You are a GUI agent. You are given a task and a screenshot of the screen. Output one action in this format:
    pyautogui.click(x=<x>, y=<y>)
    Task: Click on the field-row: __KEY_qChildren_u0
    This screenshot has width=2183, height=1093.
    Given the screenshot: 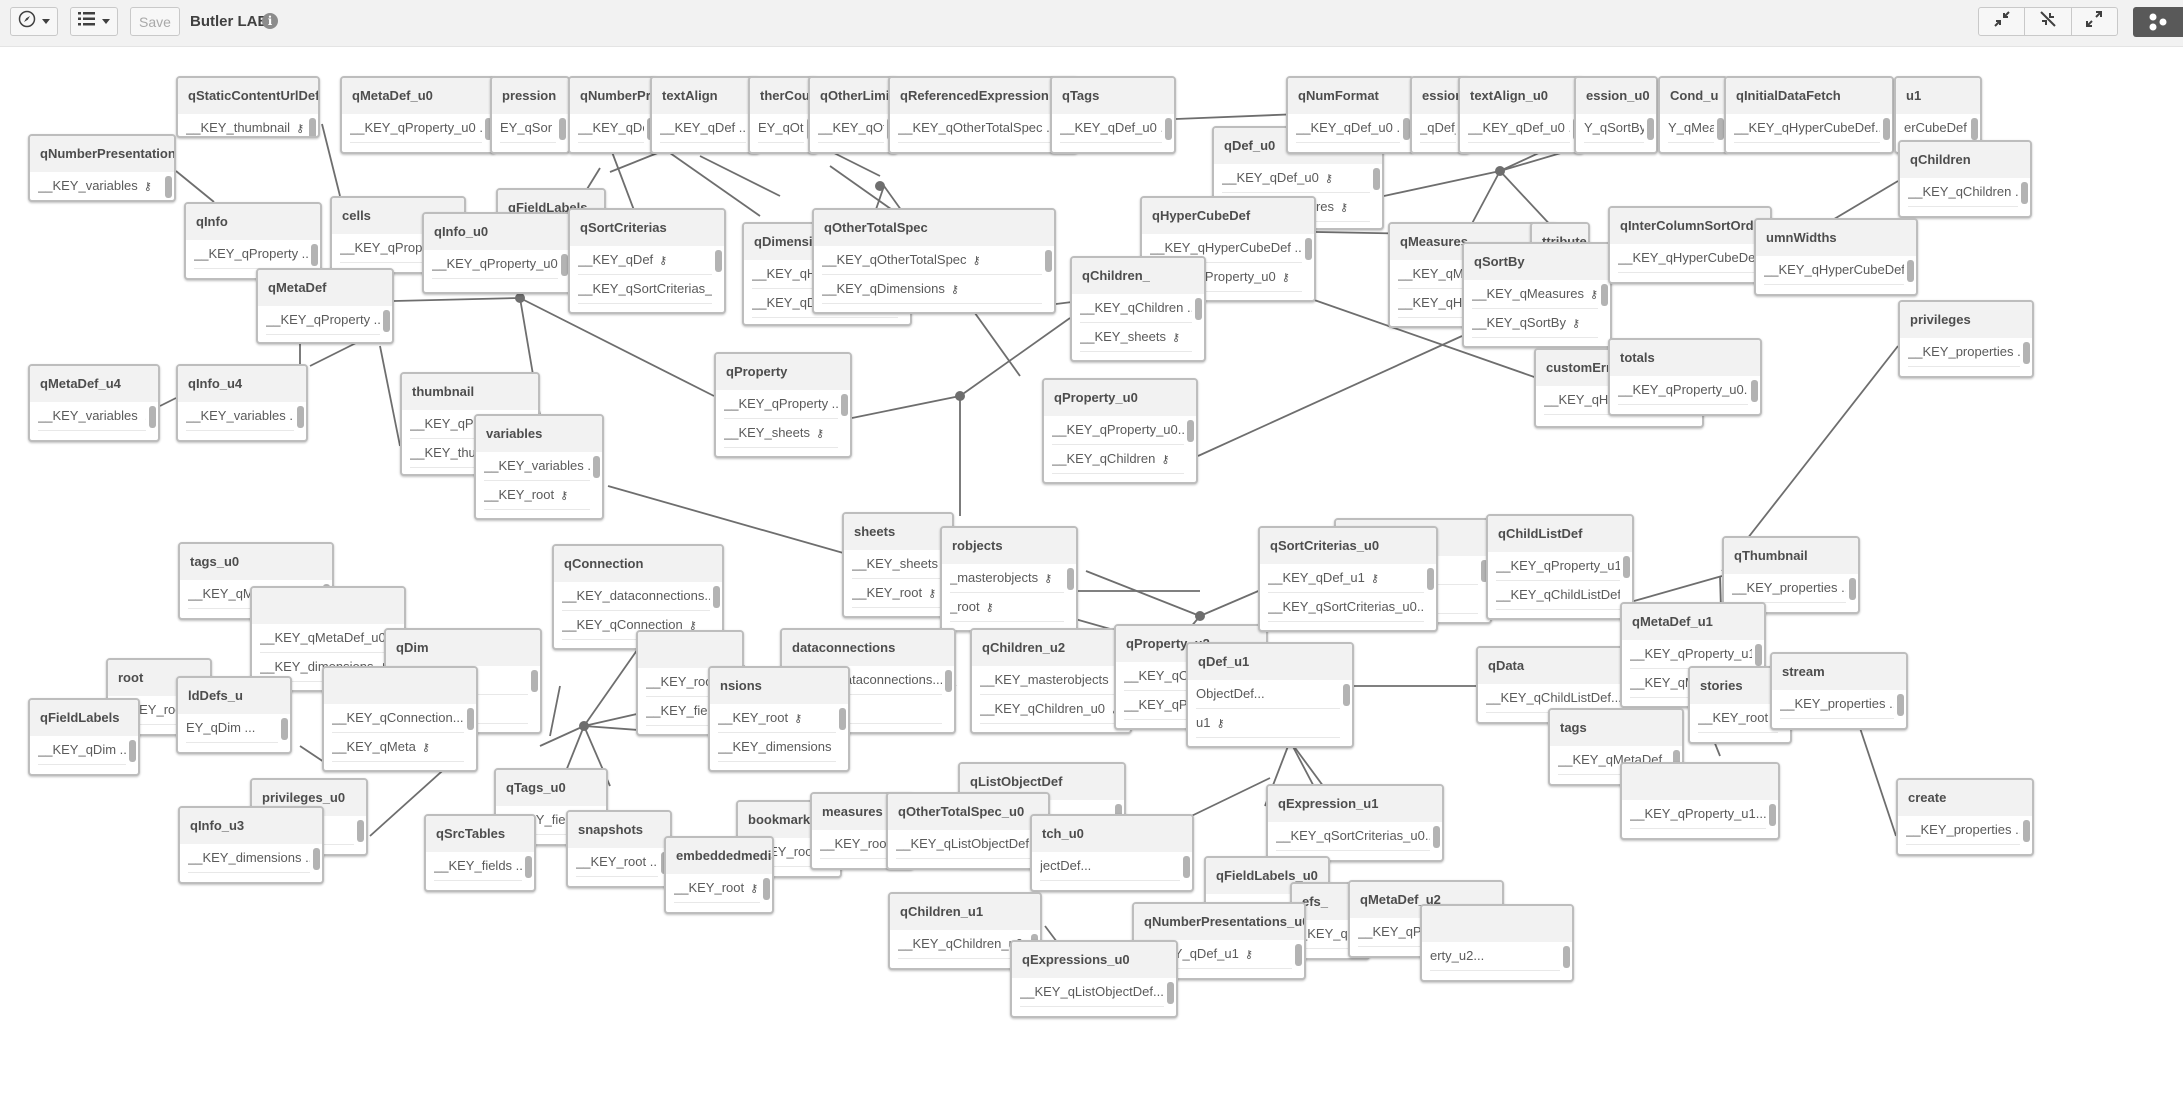 What is the action you would take?
    pyautogui.click(x=963, y=944)
    